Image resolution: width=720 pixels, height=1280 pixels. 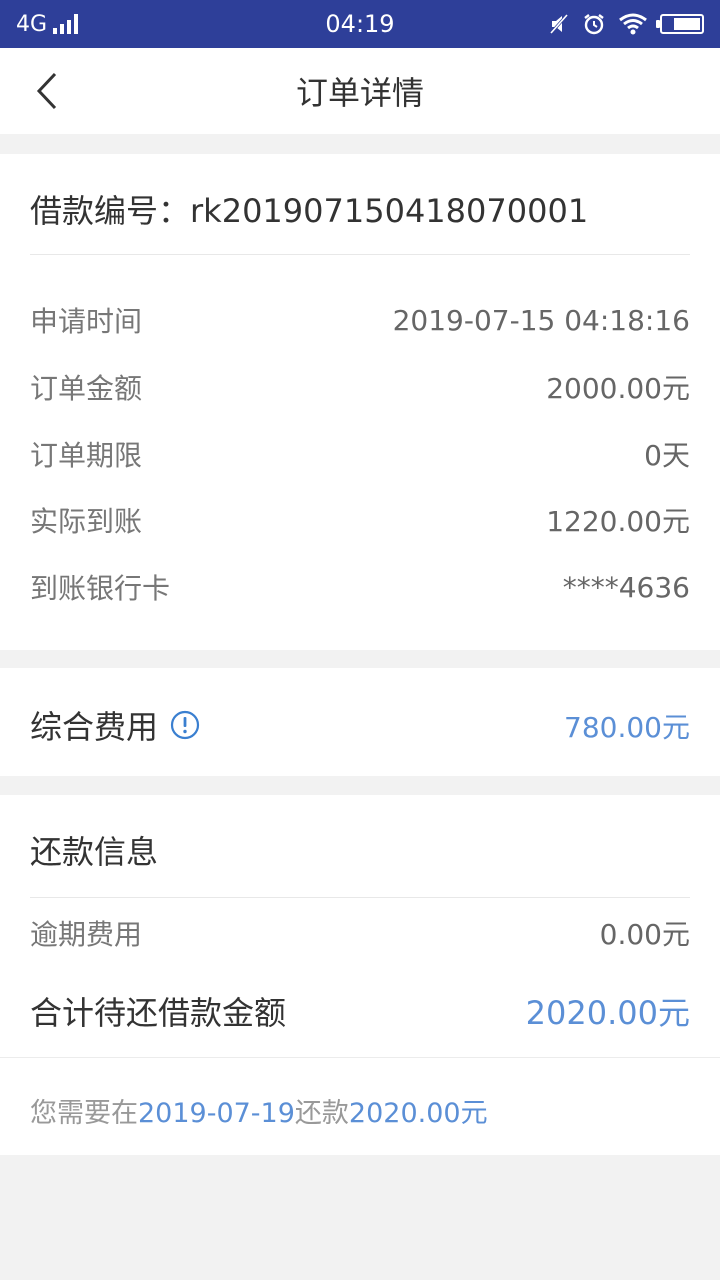 I want to click on detail-label: 订单金额, so click(x=86, y=388).